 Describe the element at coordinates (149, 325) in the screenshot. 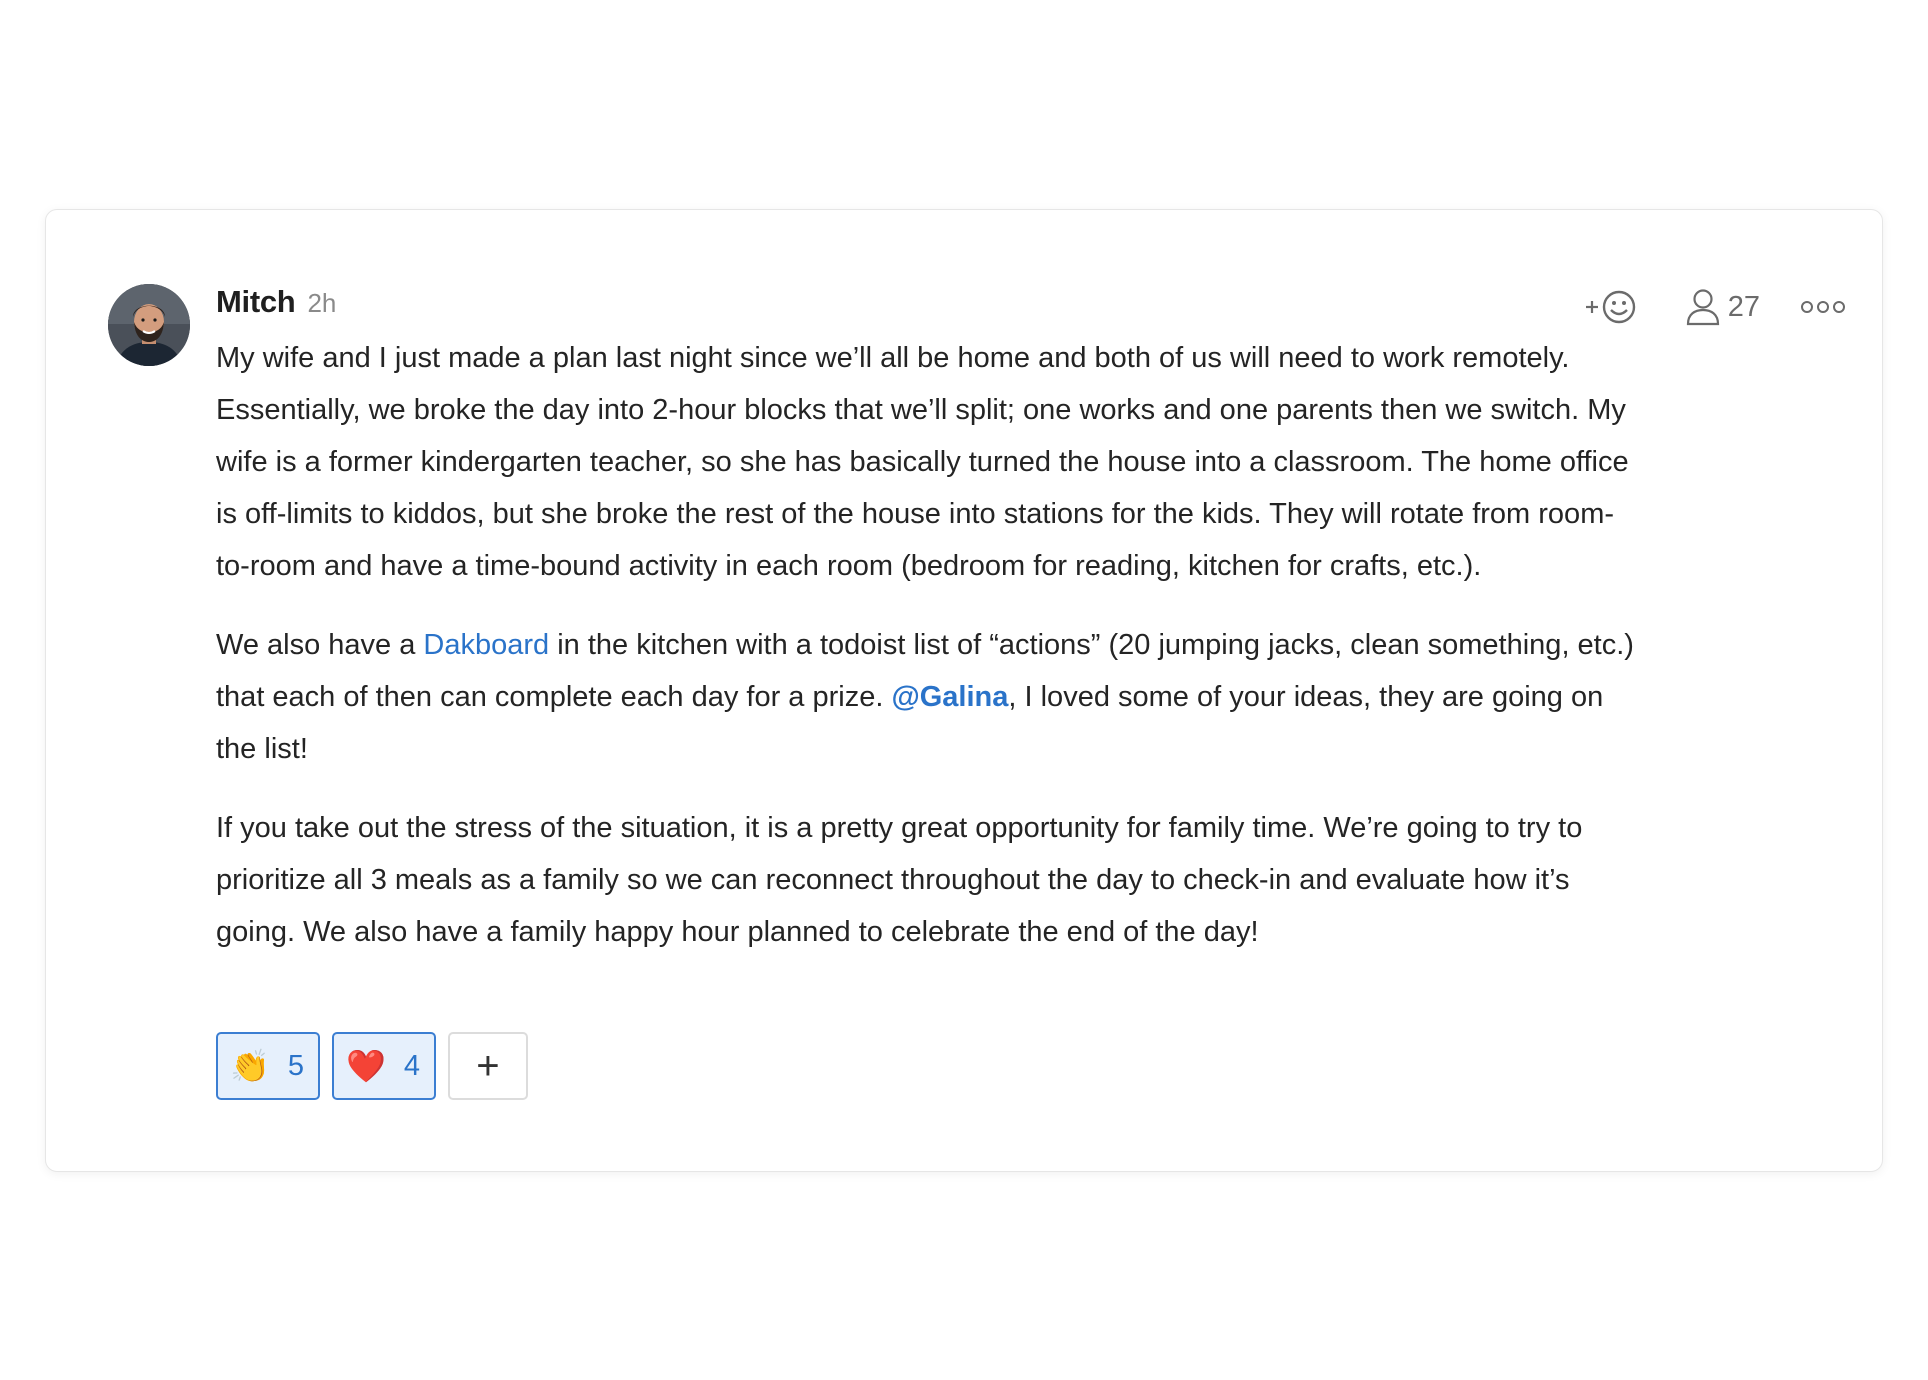

I see `author-avatar` at that location.